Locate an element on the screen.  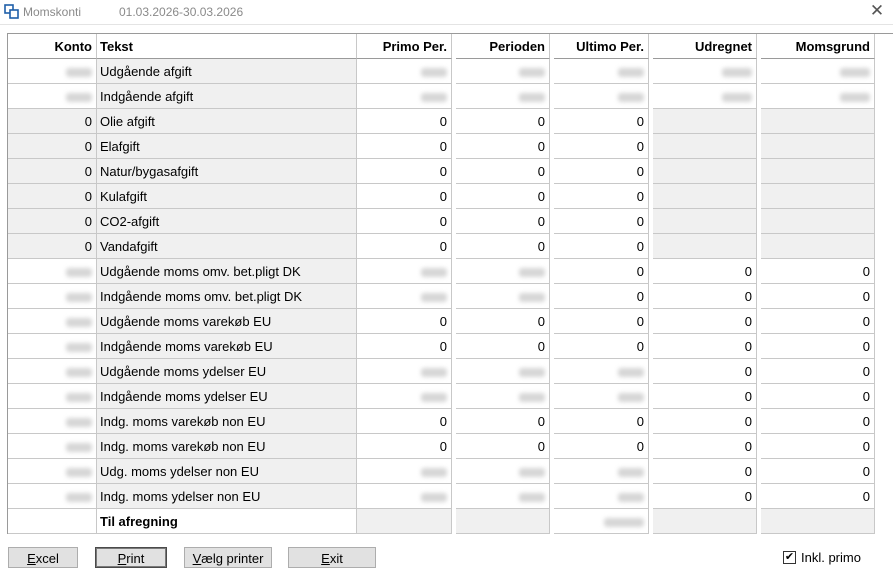
table-row: Indgående afgift is located at coordinates (450, 96).